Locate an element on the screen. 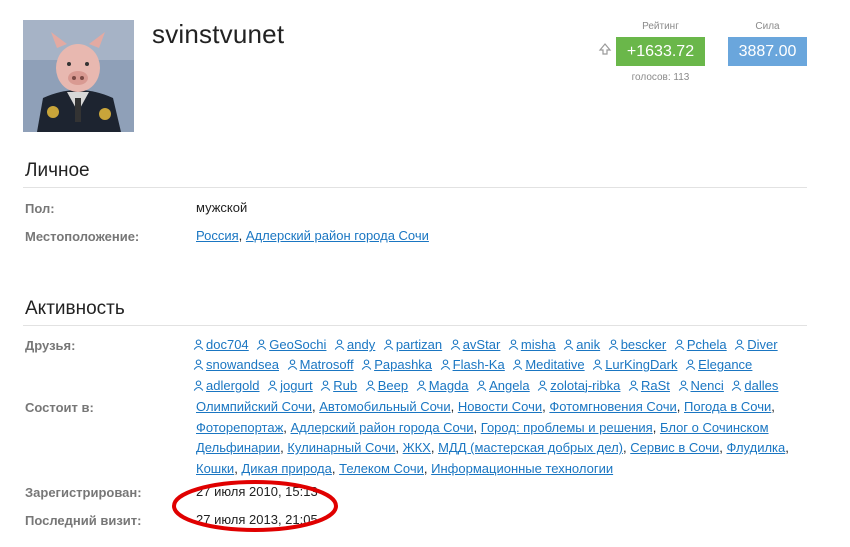 The image size is (850, 547). friend-name: avStar is located at coordinates (481, 344).